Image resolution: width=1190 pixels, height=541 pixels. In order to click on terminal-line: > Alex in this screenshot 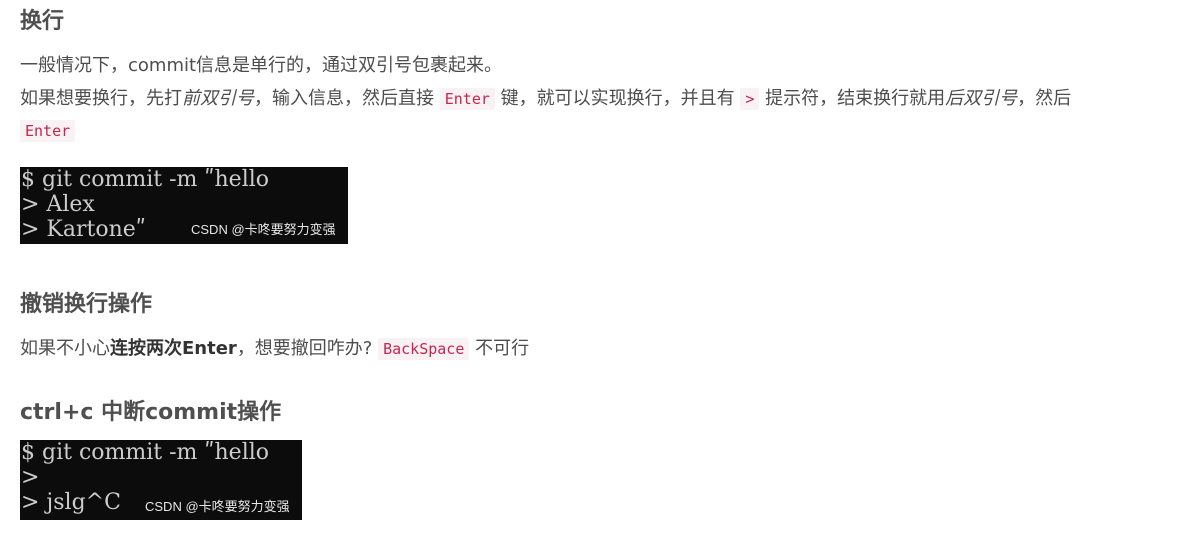, I will do `click(58, 204)`.